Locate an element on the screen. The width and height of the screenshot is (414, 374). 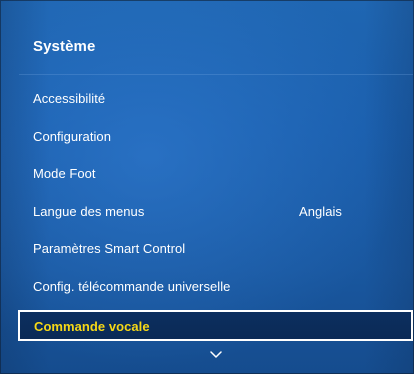
menu-item-label: Configuration is located at coordinates (72, 136).